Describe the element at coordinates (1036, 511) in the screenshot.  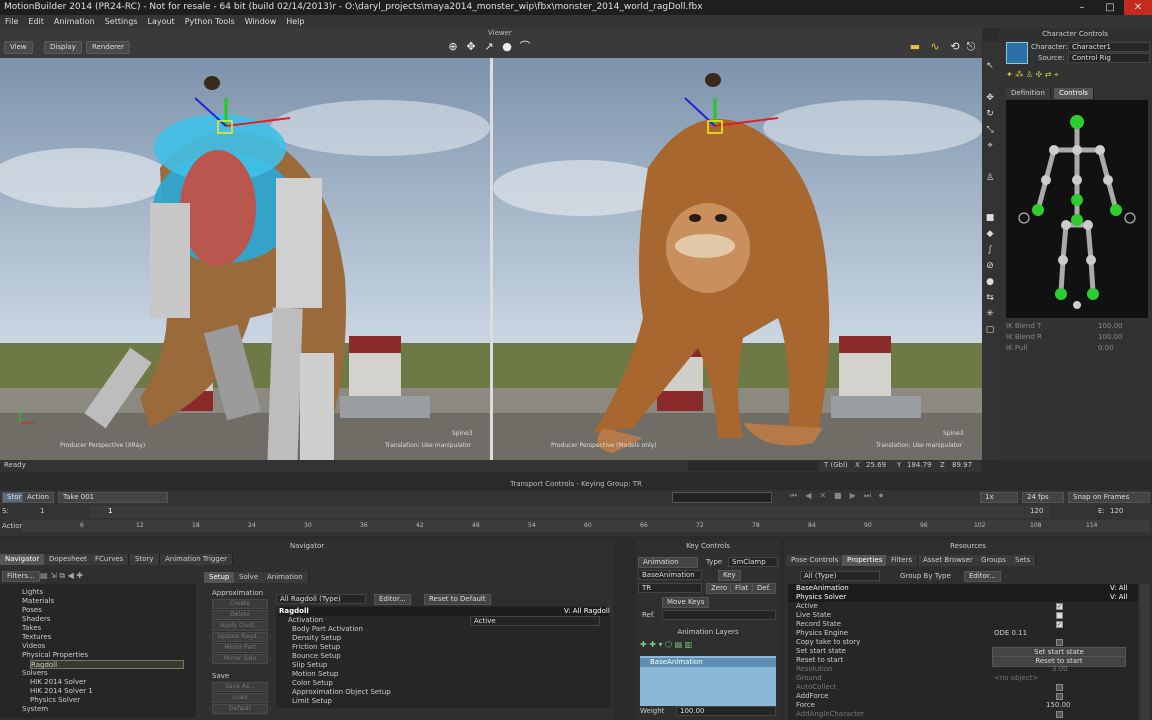
I see `end-left-value: 120` at that location.